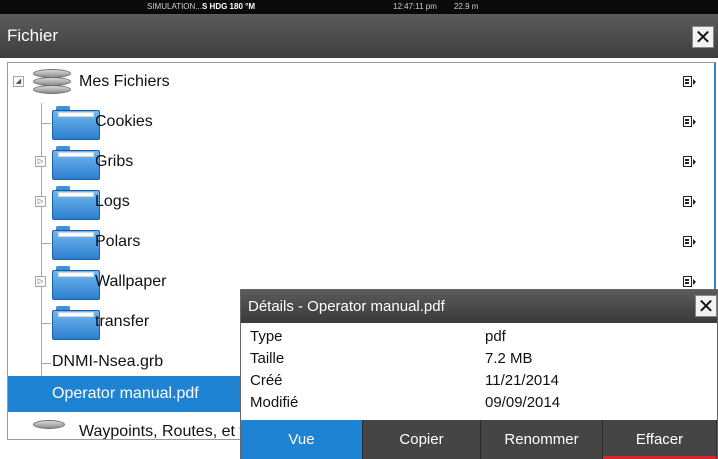 The height and width of the screenshot is (459, 718). I want to click on tree-folder-cookies: Cookies, so click(361, 123).